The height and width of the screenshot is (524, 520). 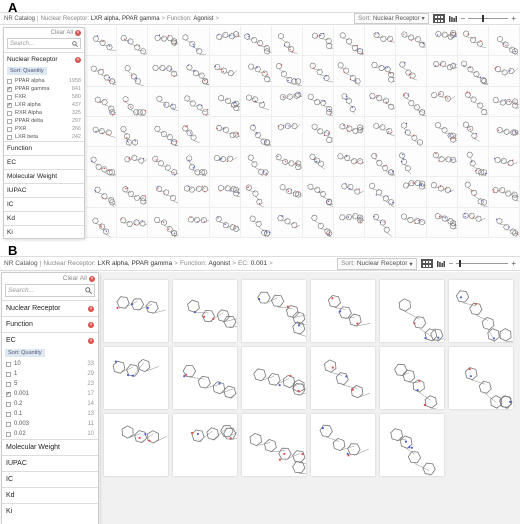 I want to click on facet-section: IC, so click(x=50, y=479).